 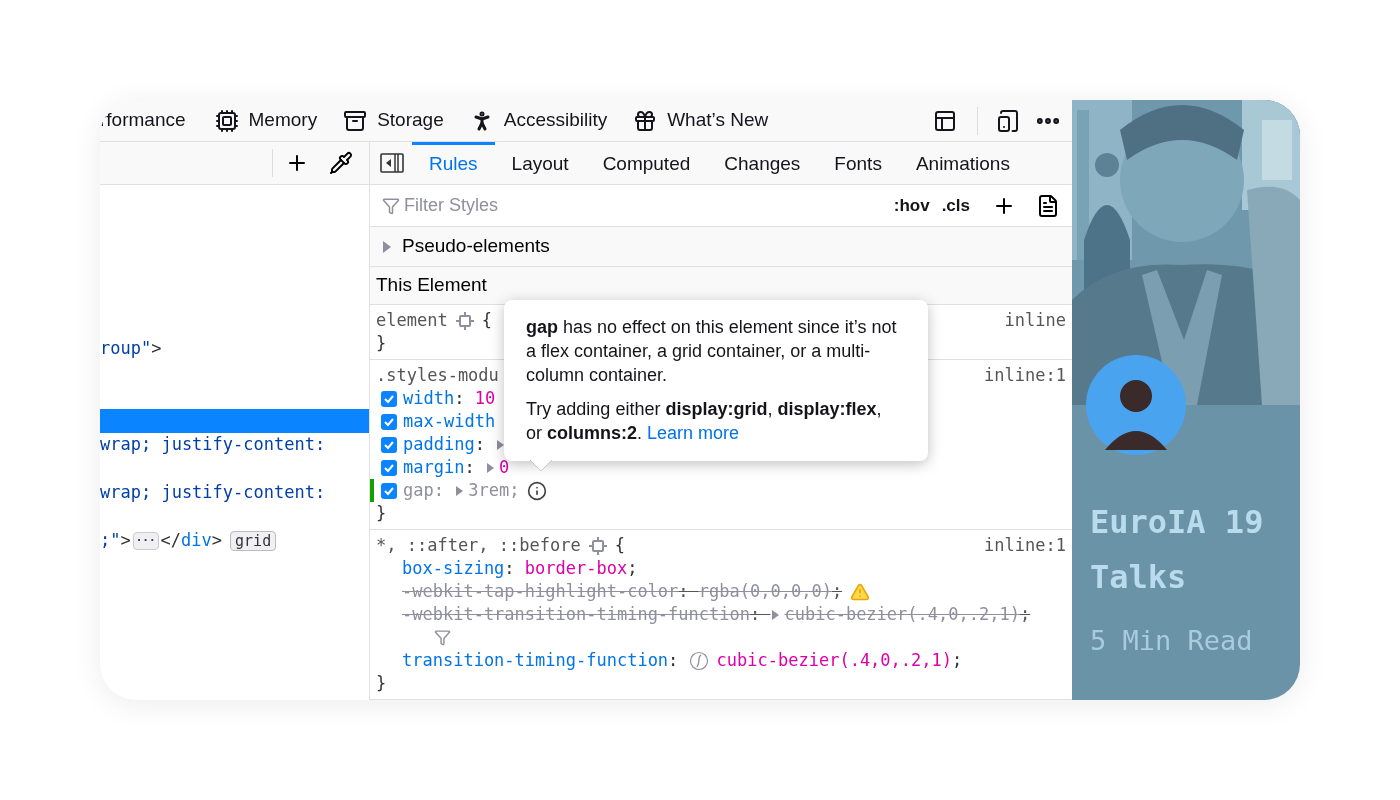 I want to click on read-time: 5 Min Read, so click(x=1172, y=641).